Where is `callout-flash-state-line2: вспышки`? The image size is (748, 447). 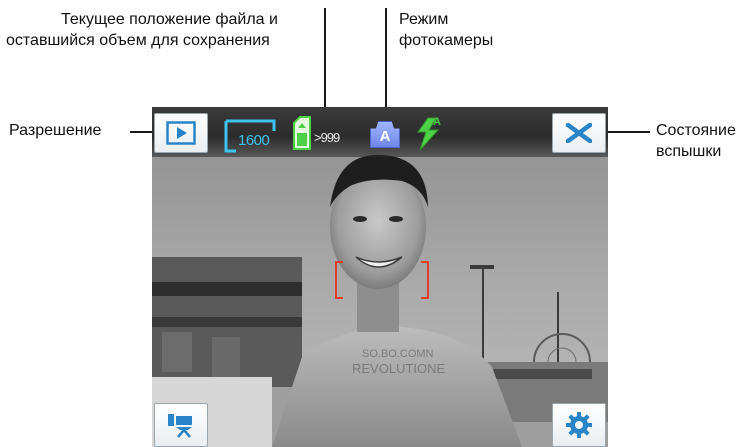 callout-flash-state-line2: вспышки is located at coordinates (689, 151).